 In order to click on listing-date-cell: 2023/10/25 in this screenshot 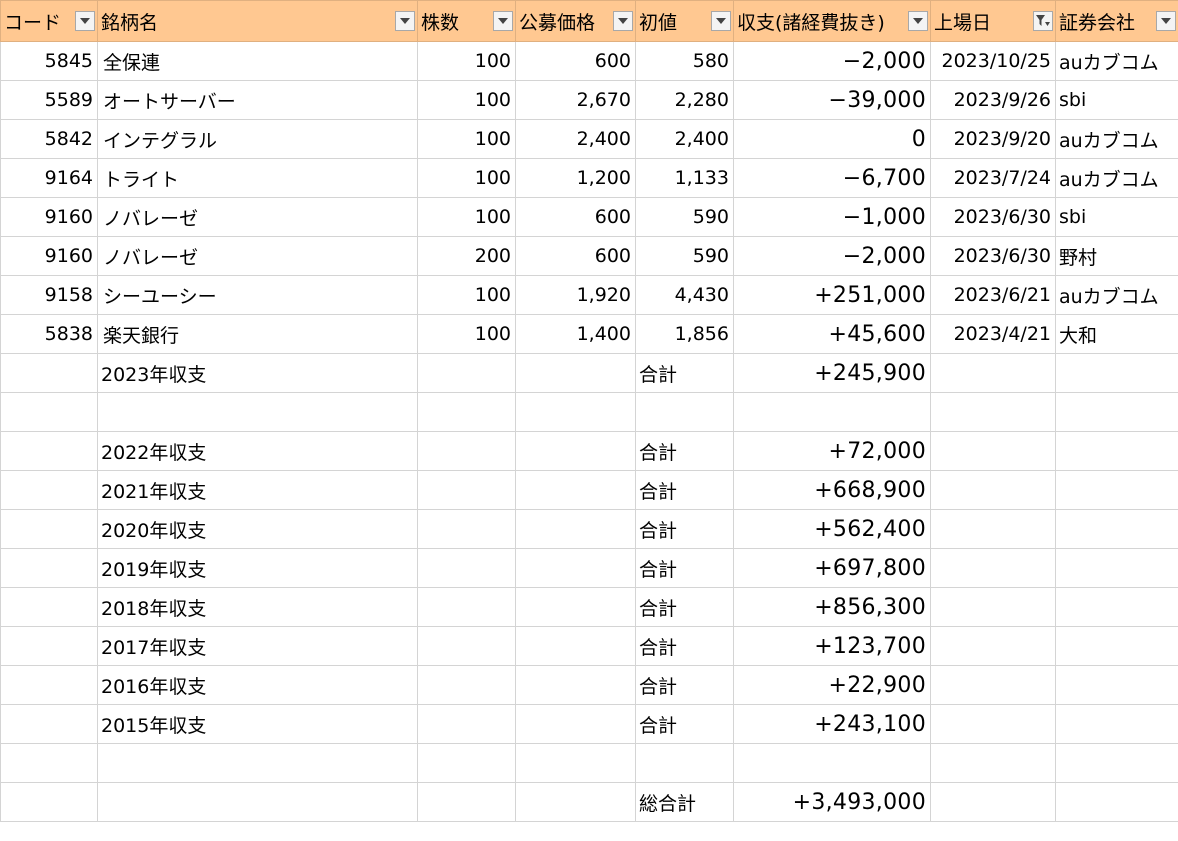, I will do `click(993, 61)`.